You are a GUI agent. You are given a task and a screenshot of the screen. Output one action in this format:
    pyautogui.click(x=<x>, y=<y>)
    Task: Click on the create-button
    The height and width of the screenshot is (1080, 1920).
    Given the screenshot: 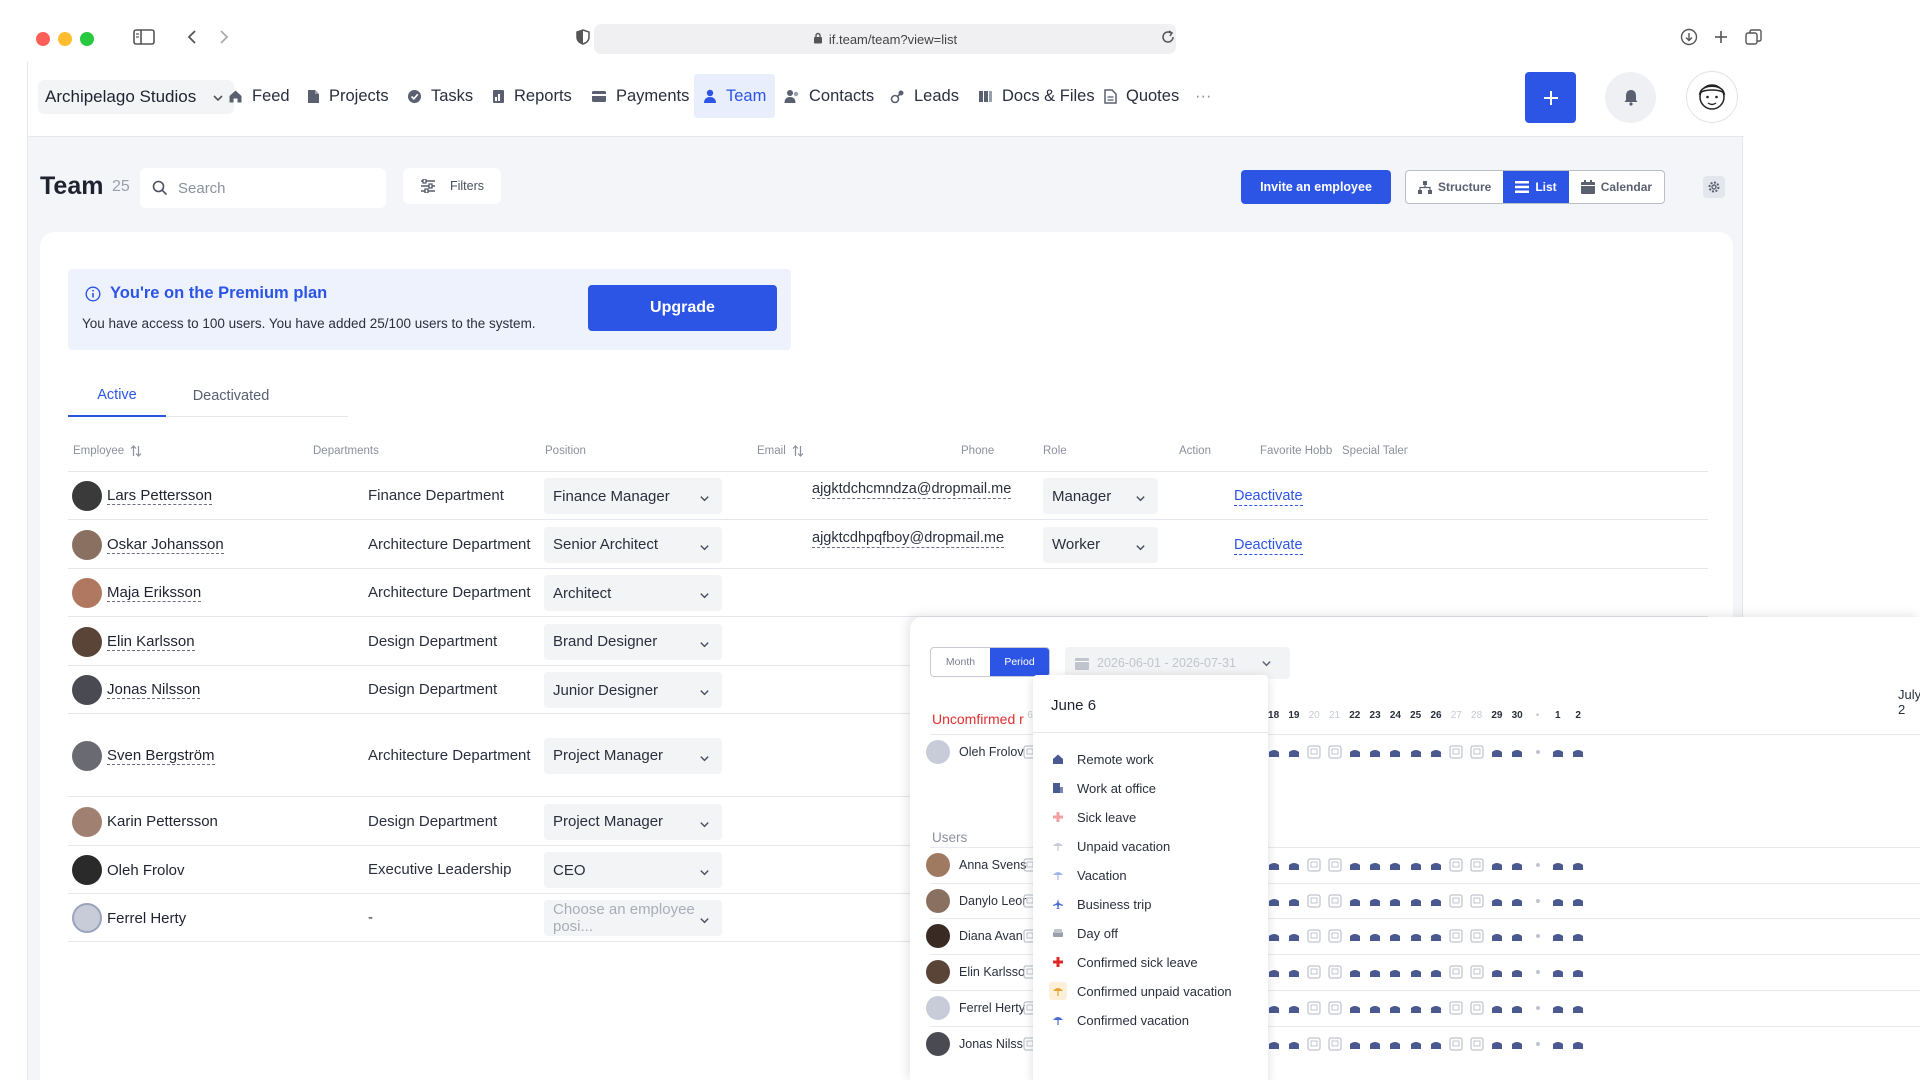 What is the action you would take?
    pyautogui.click(x=1550, y=97)
    